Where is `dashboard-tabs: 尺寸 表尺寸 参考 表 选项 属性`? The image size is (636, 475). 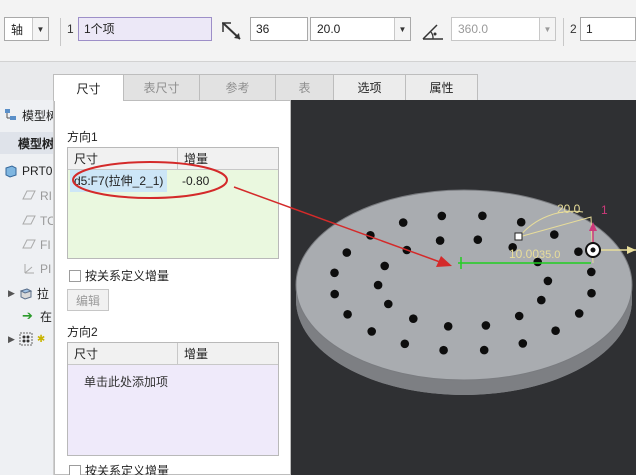
dashboard-tabs: 尺寸 表尺寸 参考 表 选项 属性 is located at coordinates (265, 87).